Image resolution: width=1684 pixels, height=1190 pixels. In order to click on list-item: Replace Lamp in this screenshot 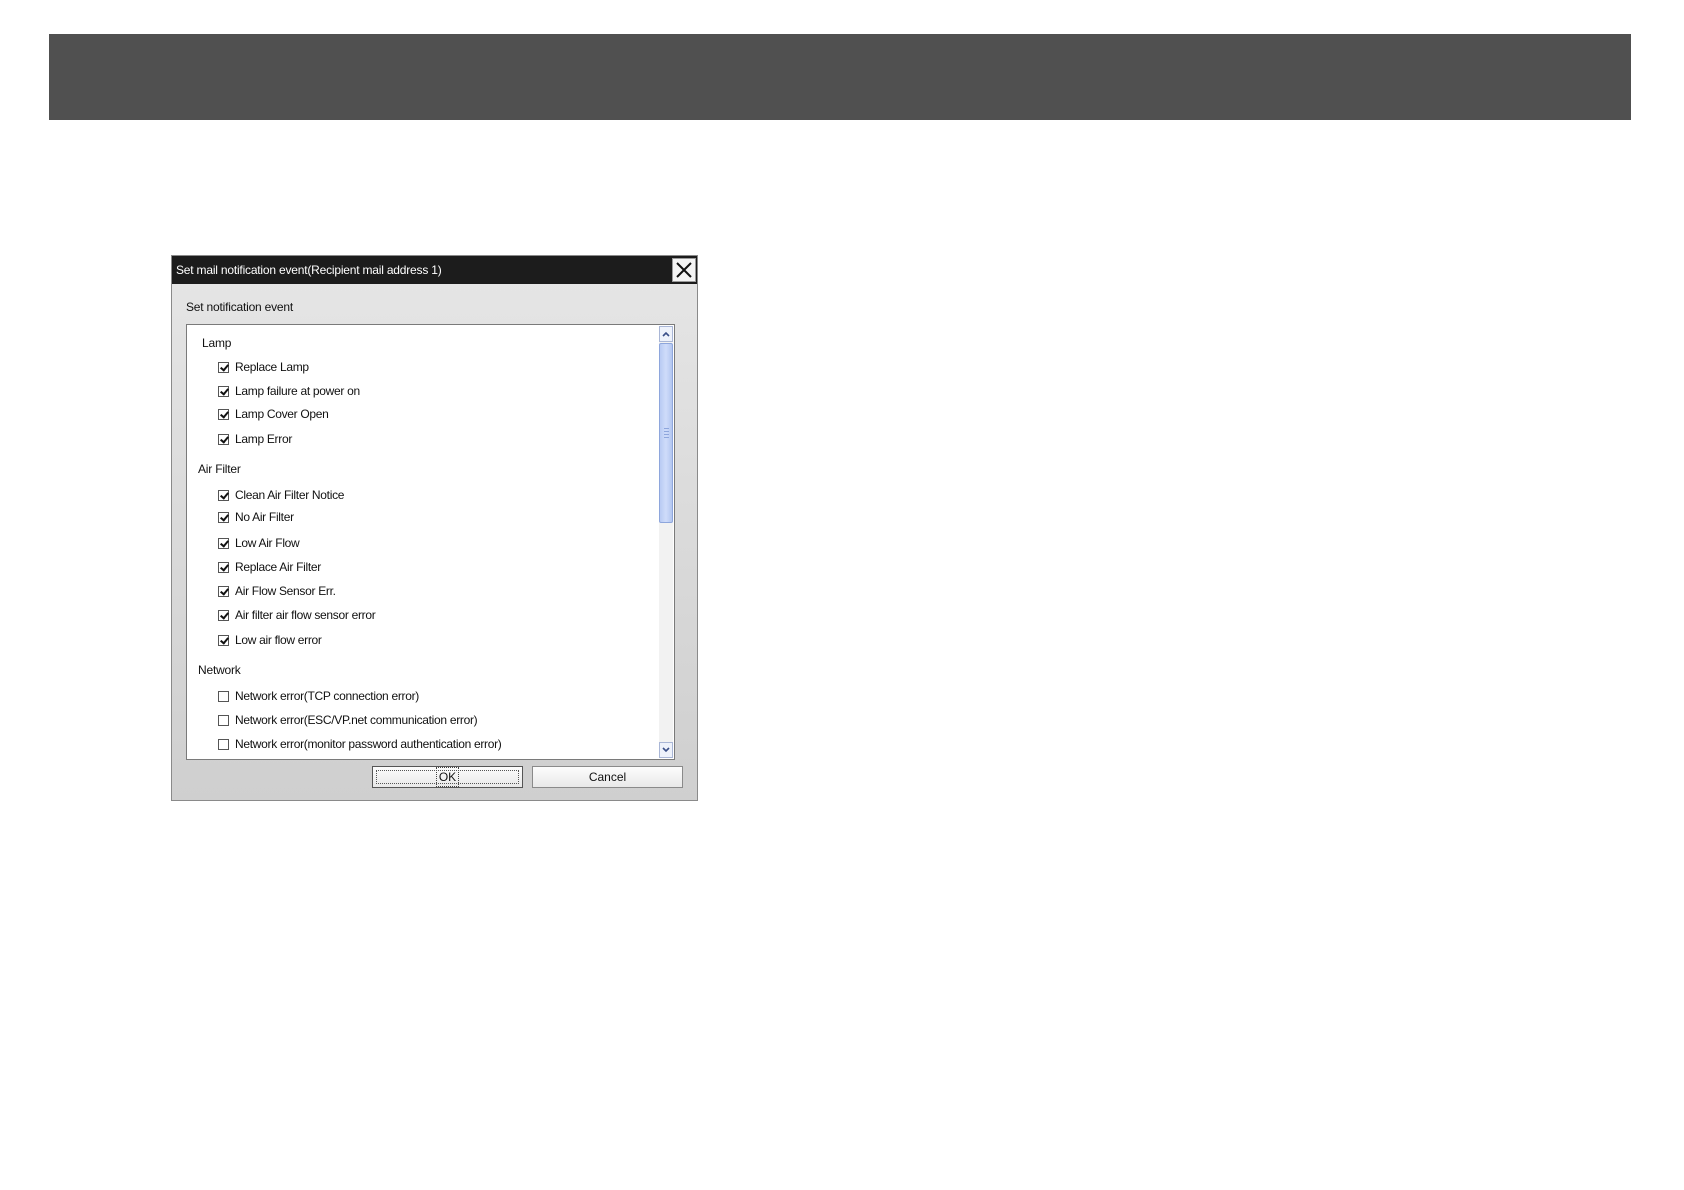, I will do `click(263, 367)`.